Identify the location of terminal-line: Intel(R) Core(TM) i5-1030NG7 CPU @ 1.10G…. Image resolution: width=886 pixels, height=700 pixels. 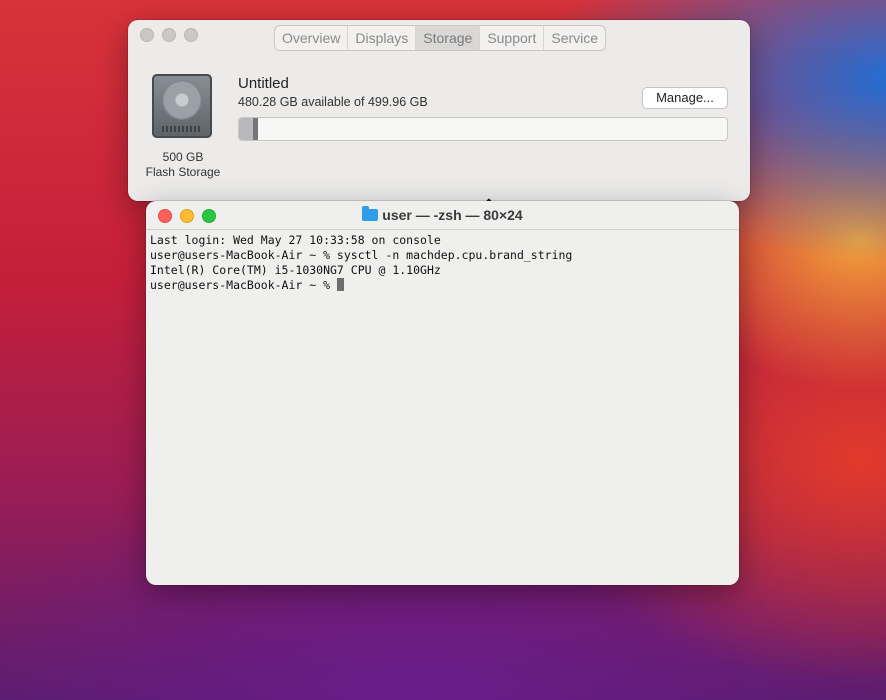
(295, 270).